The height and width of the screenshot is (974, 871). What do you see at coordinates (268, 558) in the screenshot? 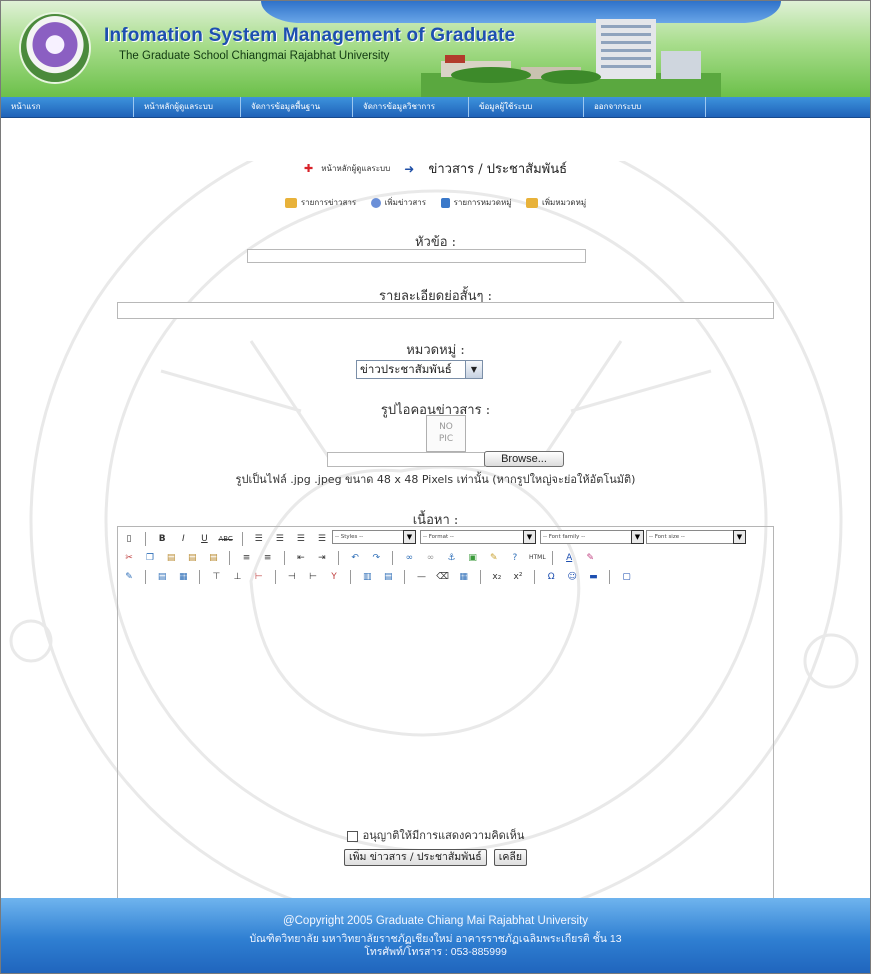
I see `numbered-list-icon: ≡` at bounding box center [268, 558].